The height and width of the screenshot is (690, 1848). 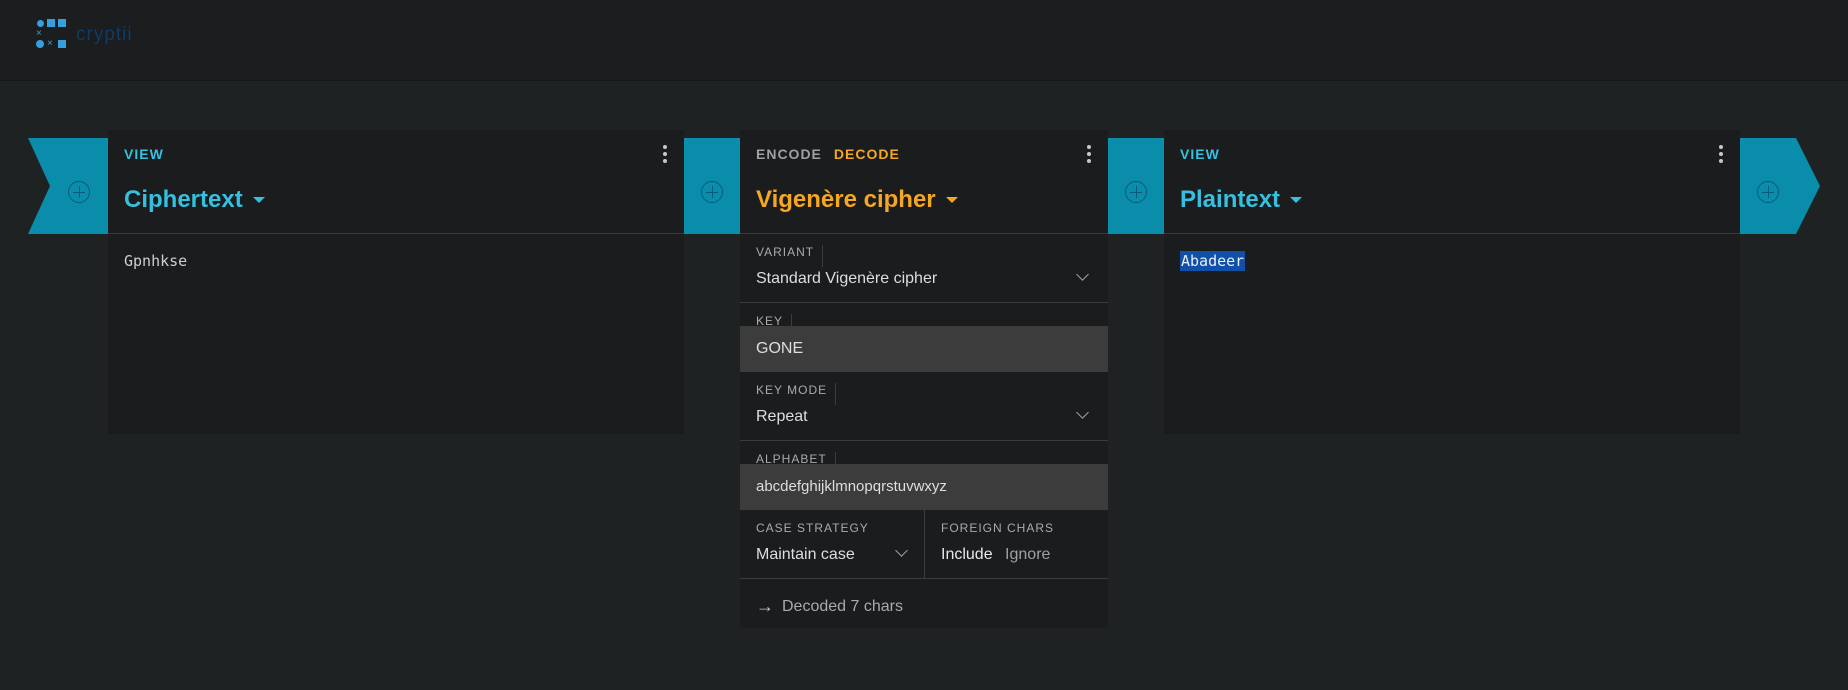 I want to click on plaintext-content: Abadeer, so click(x=1213, y=261).